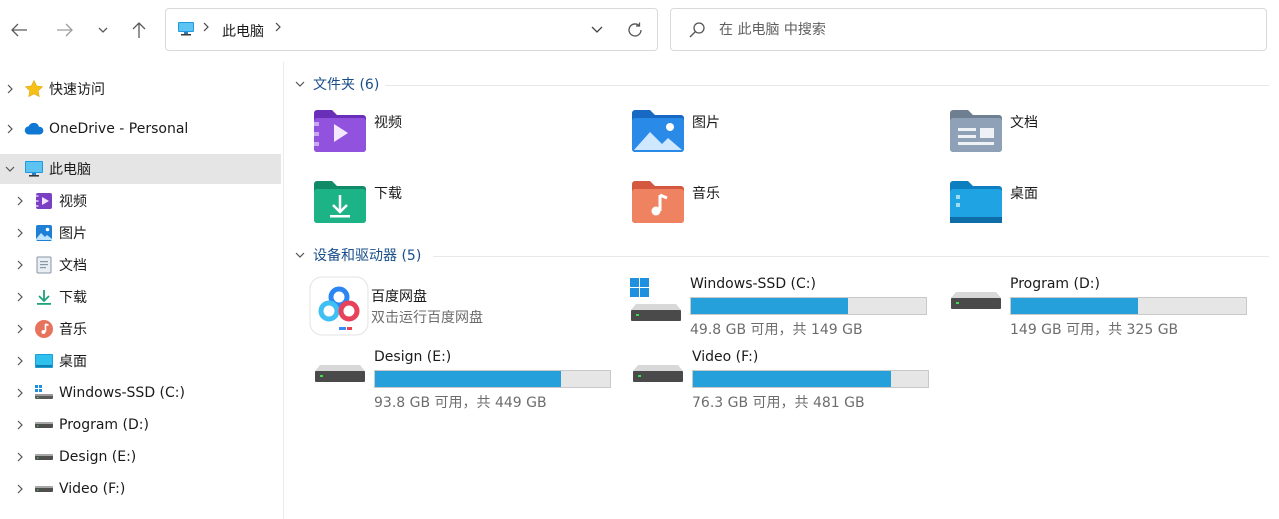 Image resolution: width=1279 pixels, height=519 pixels. Describe the element at coordinates (140, 233) in the screenshot. I see `sidebar-item-pictures: 图片` at that location.